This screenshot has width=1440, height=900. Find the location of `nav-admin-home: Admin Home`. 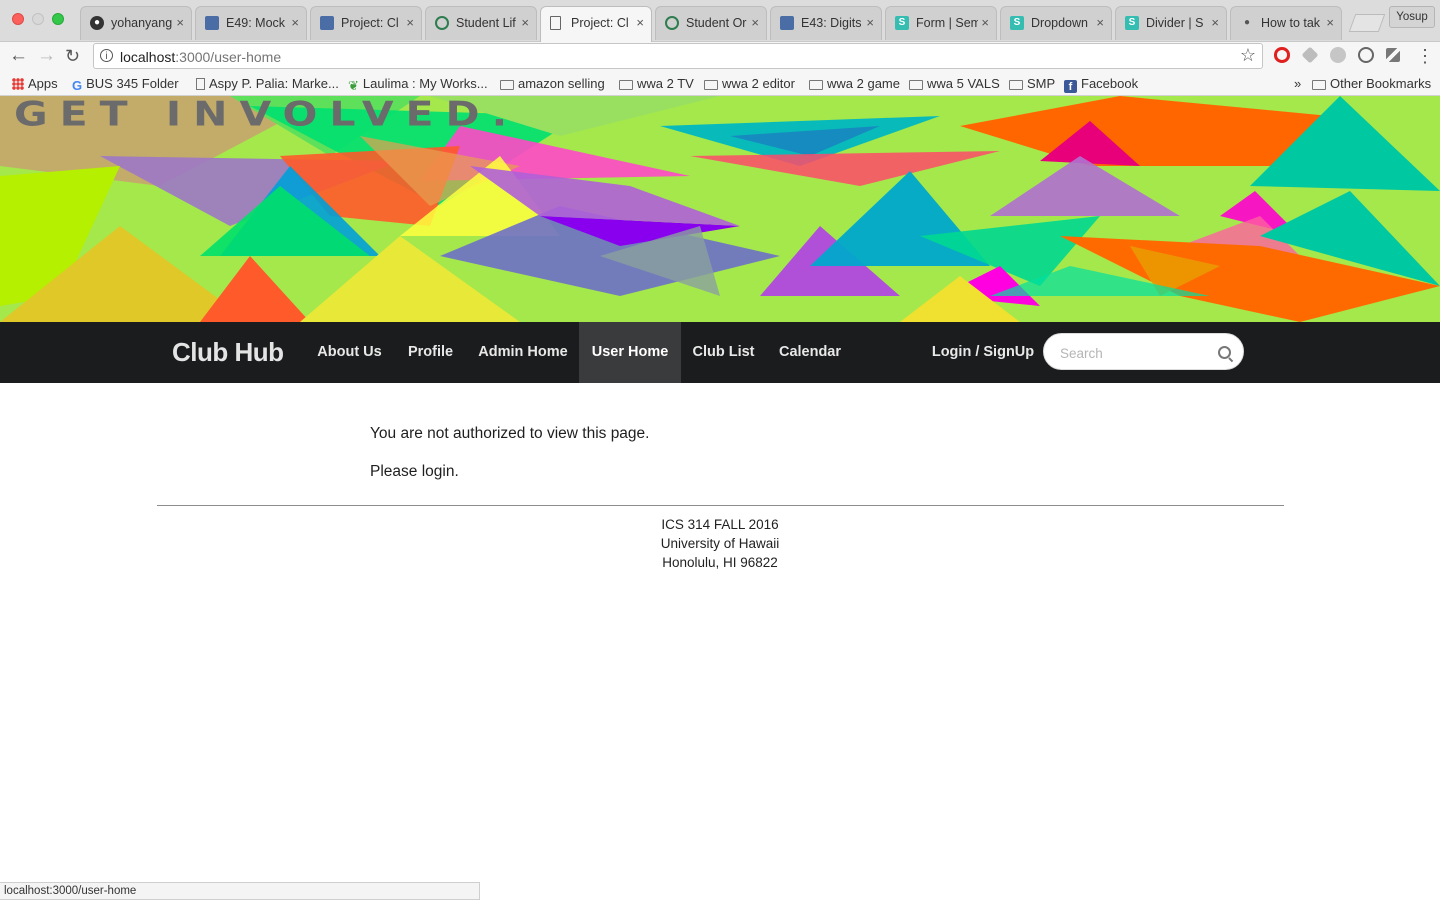

nav-admin-home: Admin Home is located at coordinates (523, 352).